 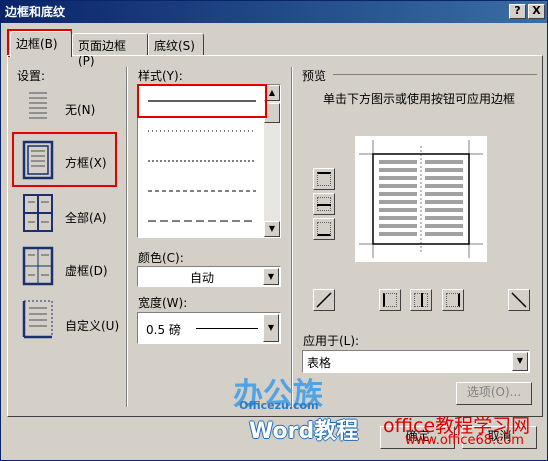 I want to click on title-bar: 边框和底纹 ? X, so click(x=274, y=12).